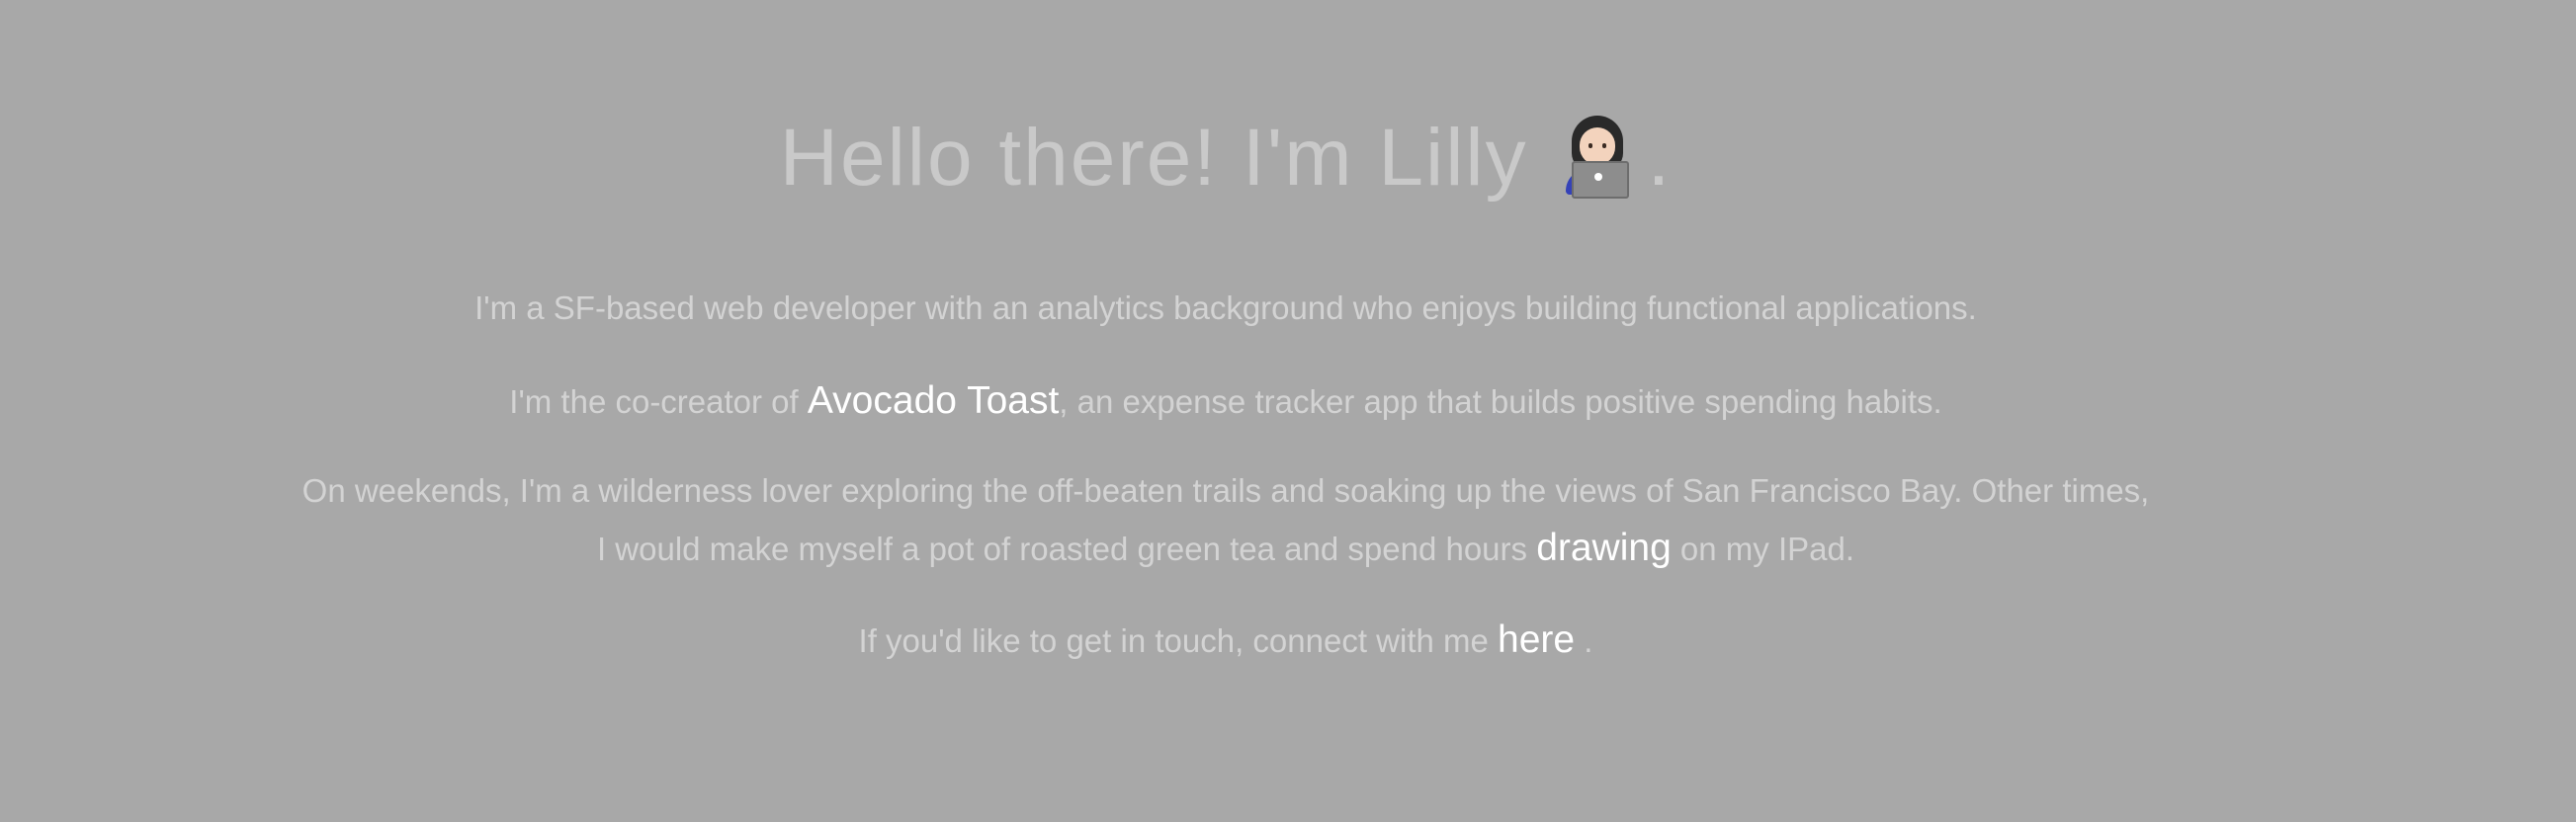  Describe the element at coordinates (1597, 157) in the screenshot. I see `woman-technologist-icon` at that location.